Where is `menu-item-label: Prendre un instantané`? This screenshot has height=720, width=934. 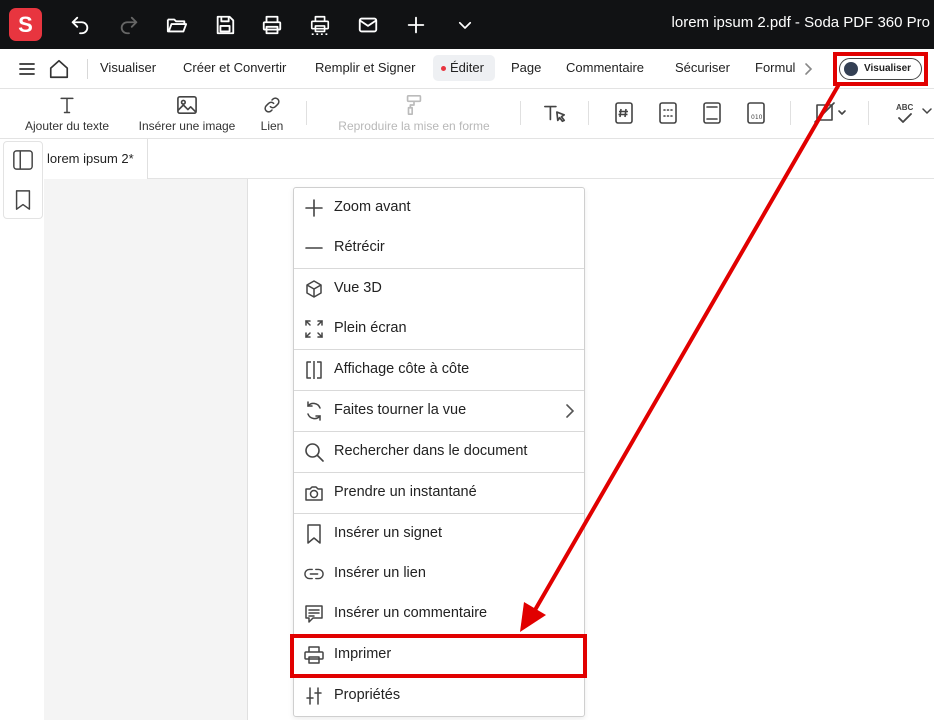
menu-item-label: Prendre un instantané is located at coordinates (405, 492).